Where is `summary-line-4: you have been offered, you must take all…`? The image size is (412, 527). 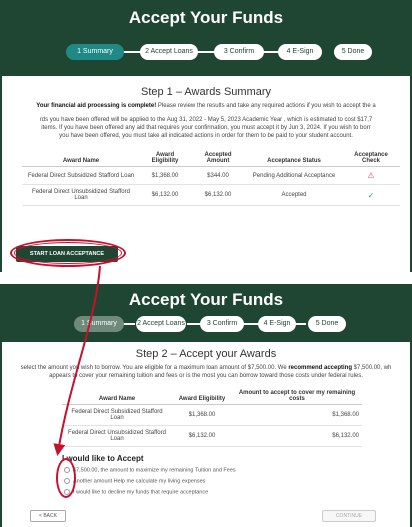
summary-line-4: you have been offered, you must take all… is located at coordinates (206, 136).